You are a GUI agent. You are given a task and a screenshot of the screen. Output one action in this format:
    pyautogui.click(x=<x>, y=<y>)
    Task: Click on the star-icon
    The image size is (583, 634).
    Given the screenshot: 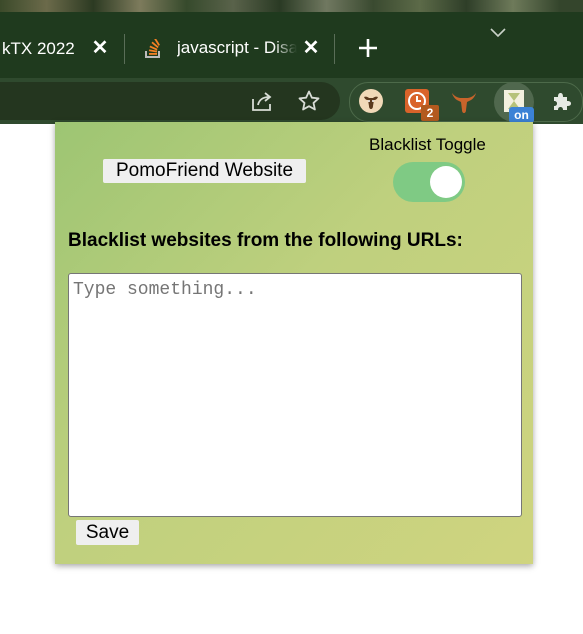 What is the action you would take?
    pyautogui.click(x=309, y=101)
    